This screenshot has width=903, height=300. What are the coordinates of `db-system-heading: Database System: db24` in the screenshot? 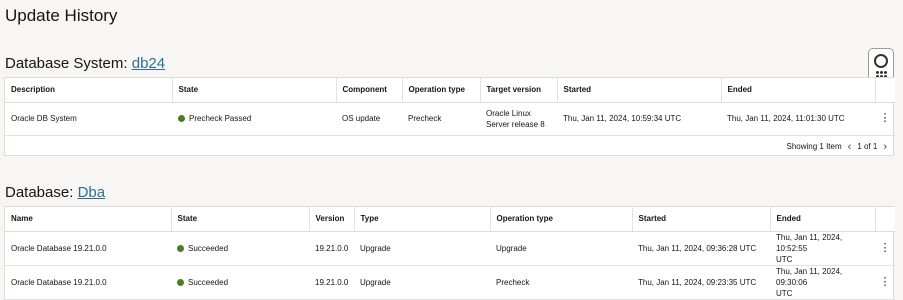 It's located at (85, 63).